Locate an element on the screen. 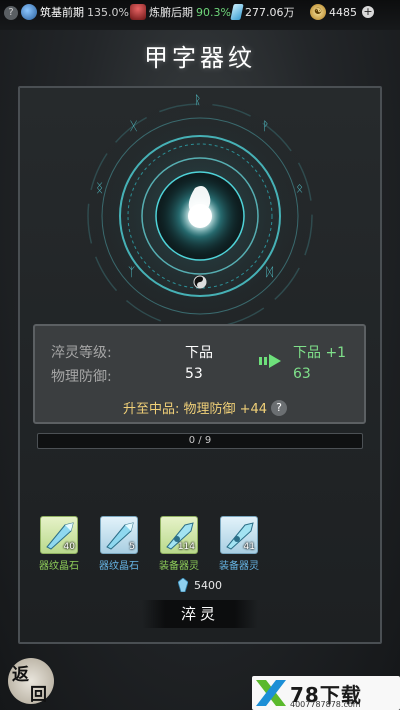 This screenshot has width=400, height=710. temper-button: 淬灵 is located at coordinates (200, 614).